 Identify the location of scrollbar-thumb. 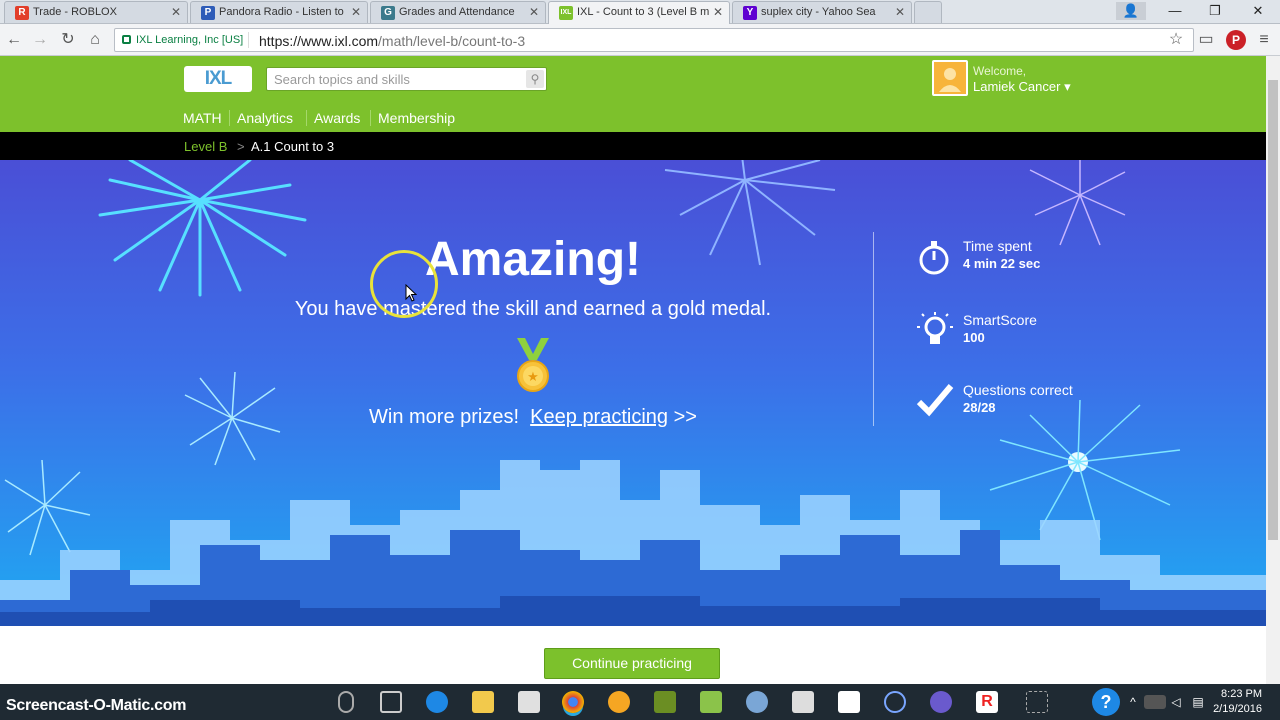
(1273, 310).